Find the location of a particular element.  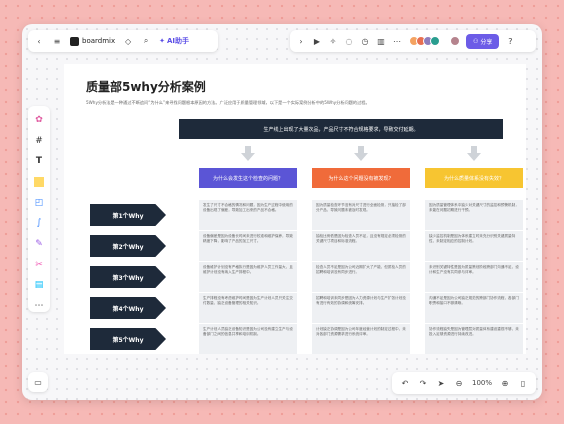

analysis-cell: 因为质量管理体系中缺少对关键尺寸的监控和预警机制，未能在问题初期进行干预。 is located at coordinates (474, 215).